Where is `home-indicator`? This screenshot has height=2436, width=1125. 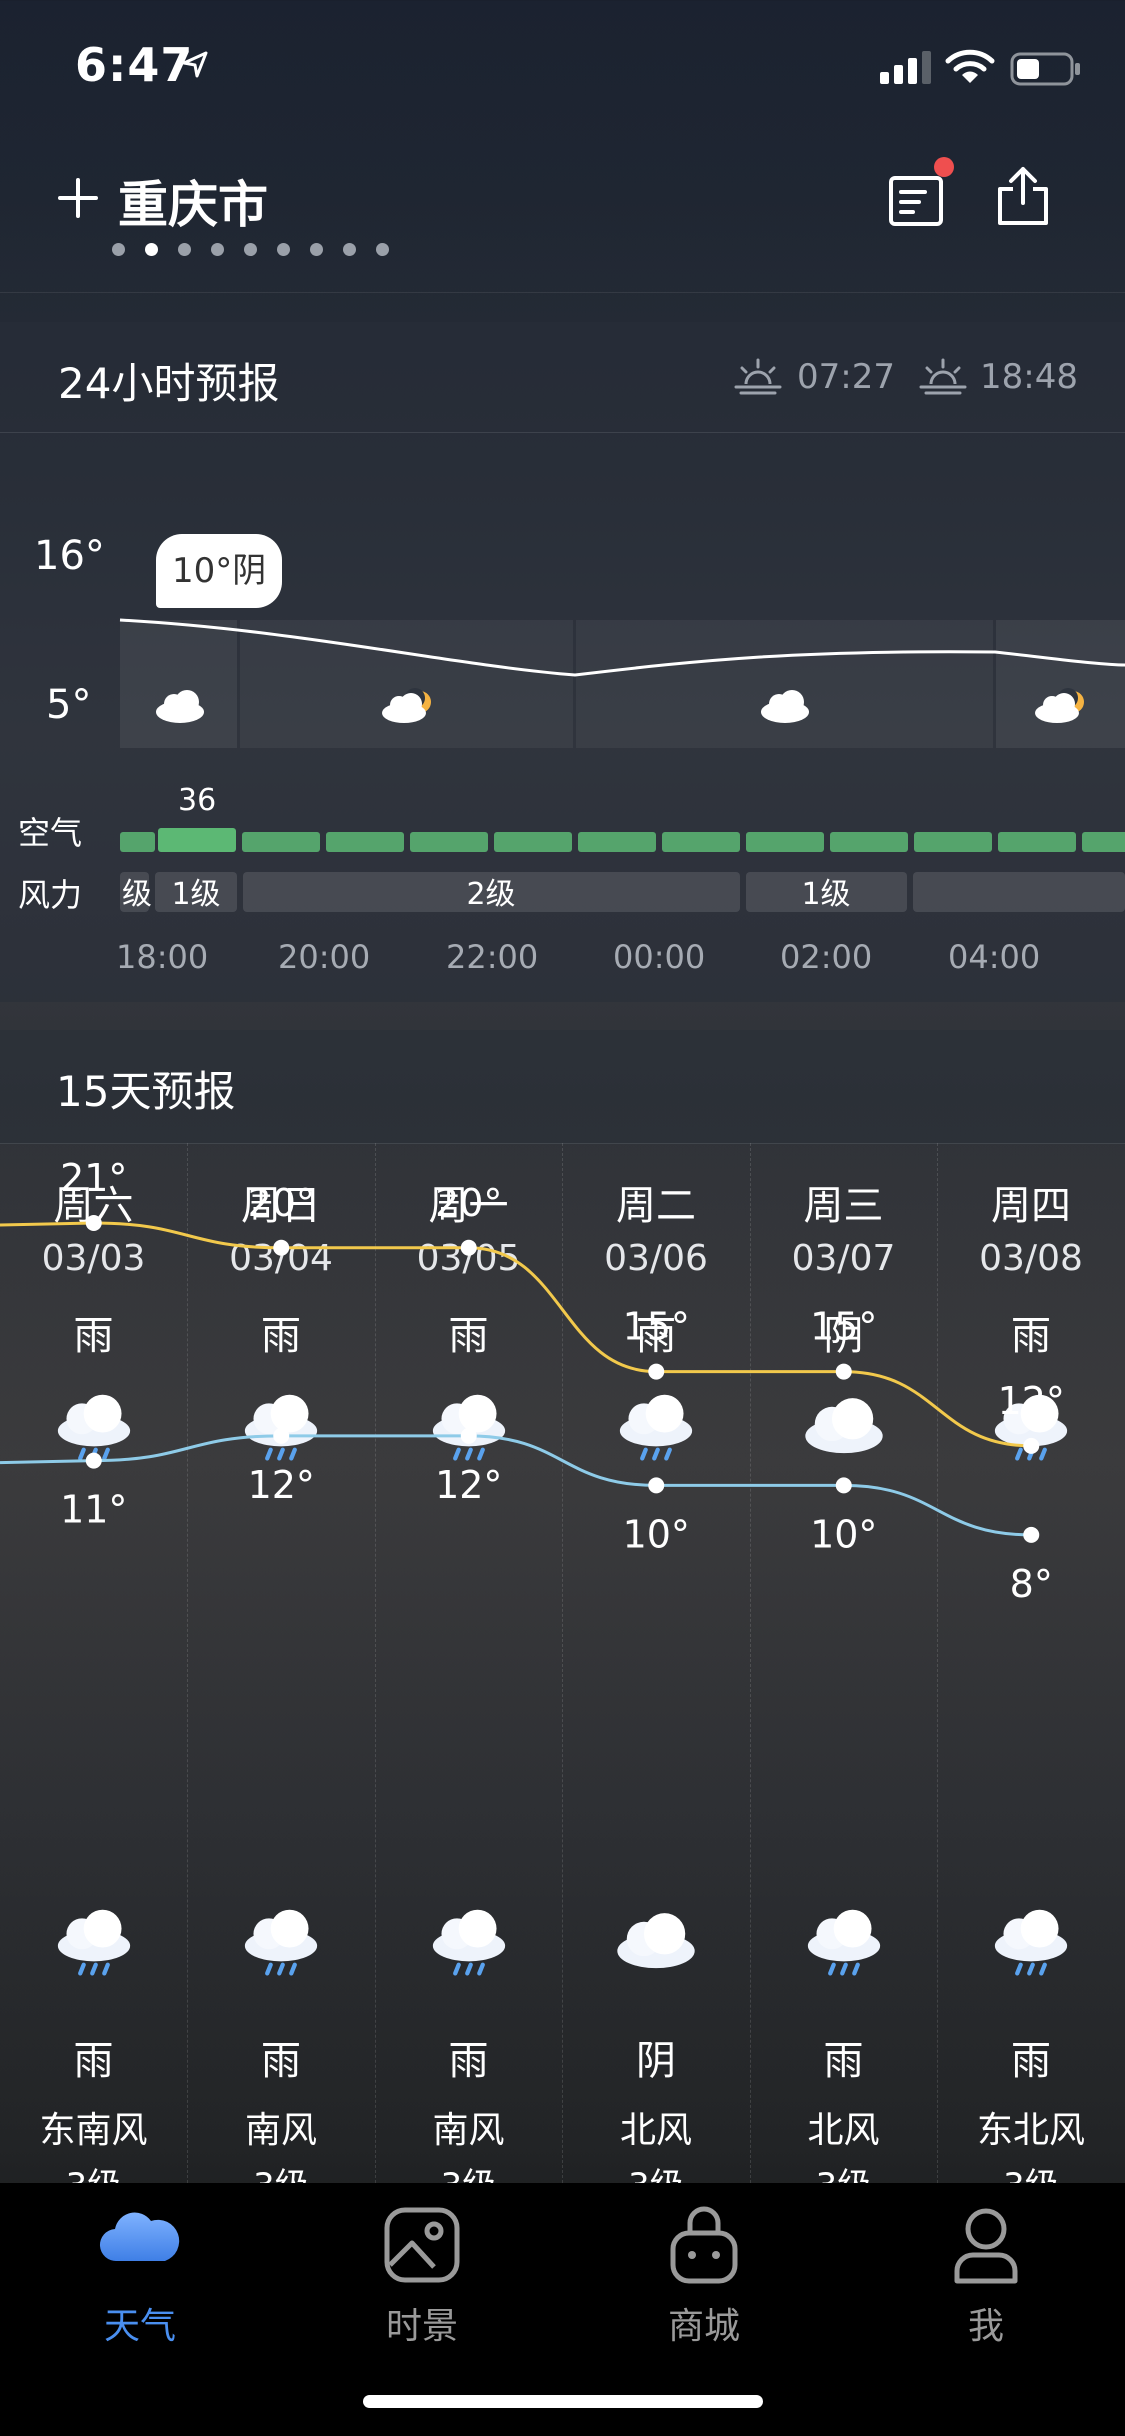
home-indicator is located at coordinates (563, 2401).